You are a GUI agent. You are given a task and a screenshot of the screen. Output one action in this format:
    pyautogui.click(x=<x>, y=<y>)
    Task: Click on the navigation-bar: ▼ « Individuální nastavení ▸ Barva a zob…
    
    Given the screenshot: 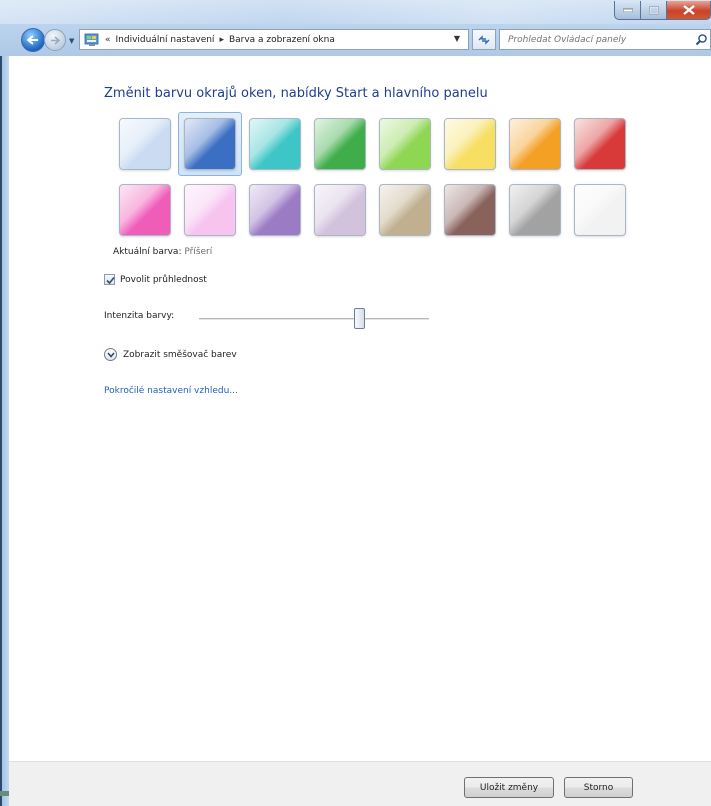 What is the action you would take?
    pyautogui.click(x=360, y=40)
    